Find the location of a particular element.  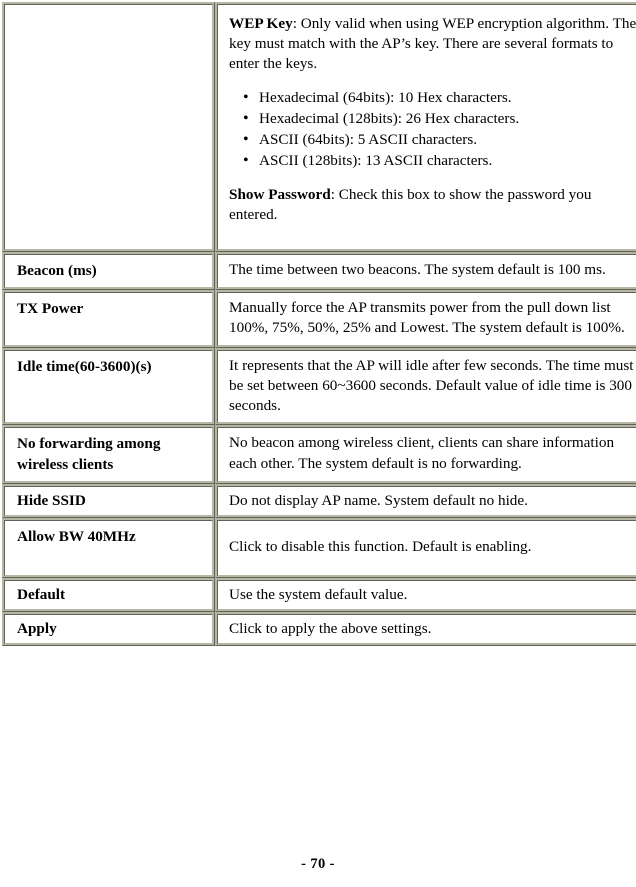

table-cell-label-continuation is located at coordinates (108, 127).